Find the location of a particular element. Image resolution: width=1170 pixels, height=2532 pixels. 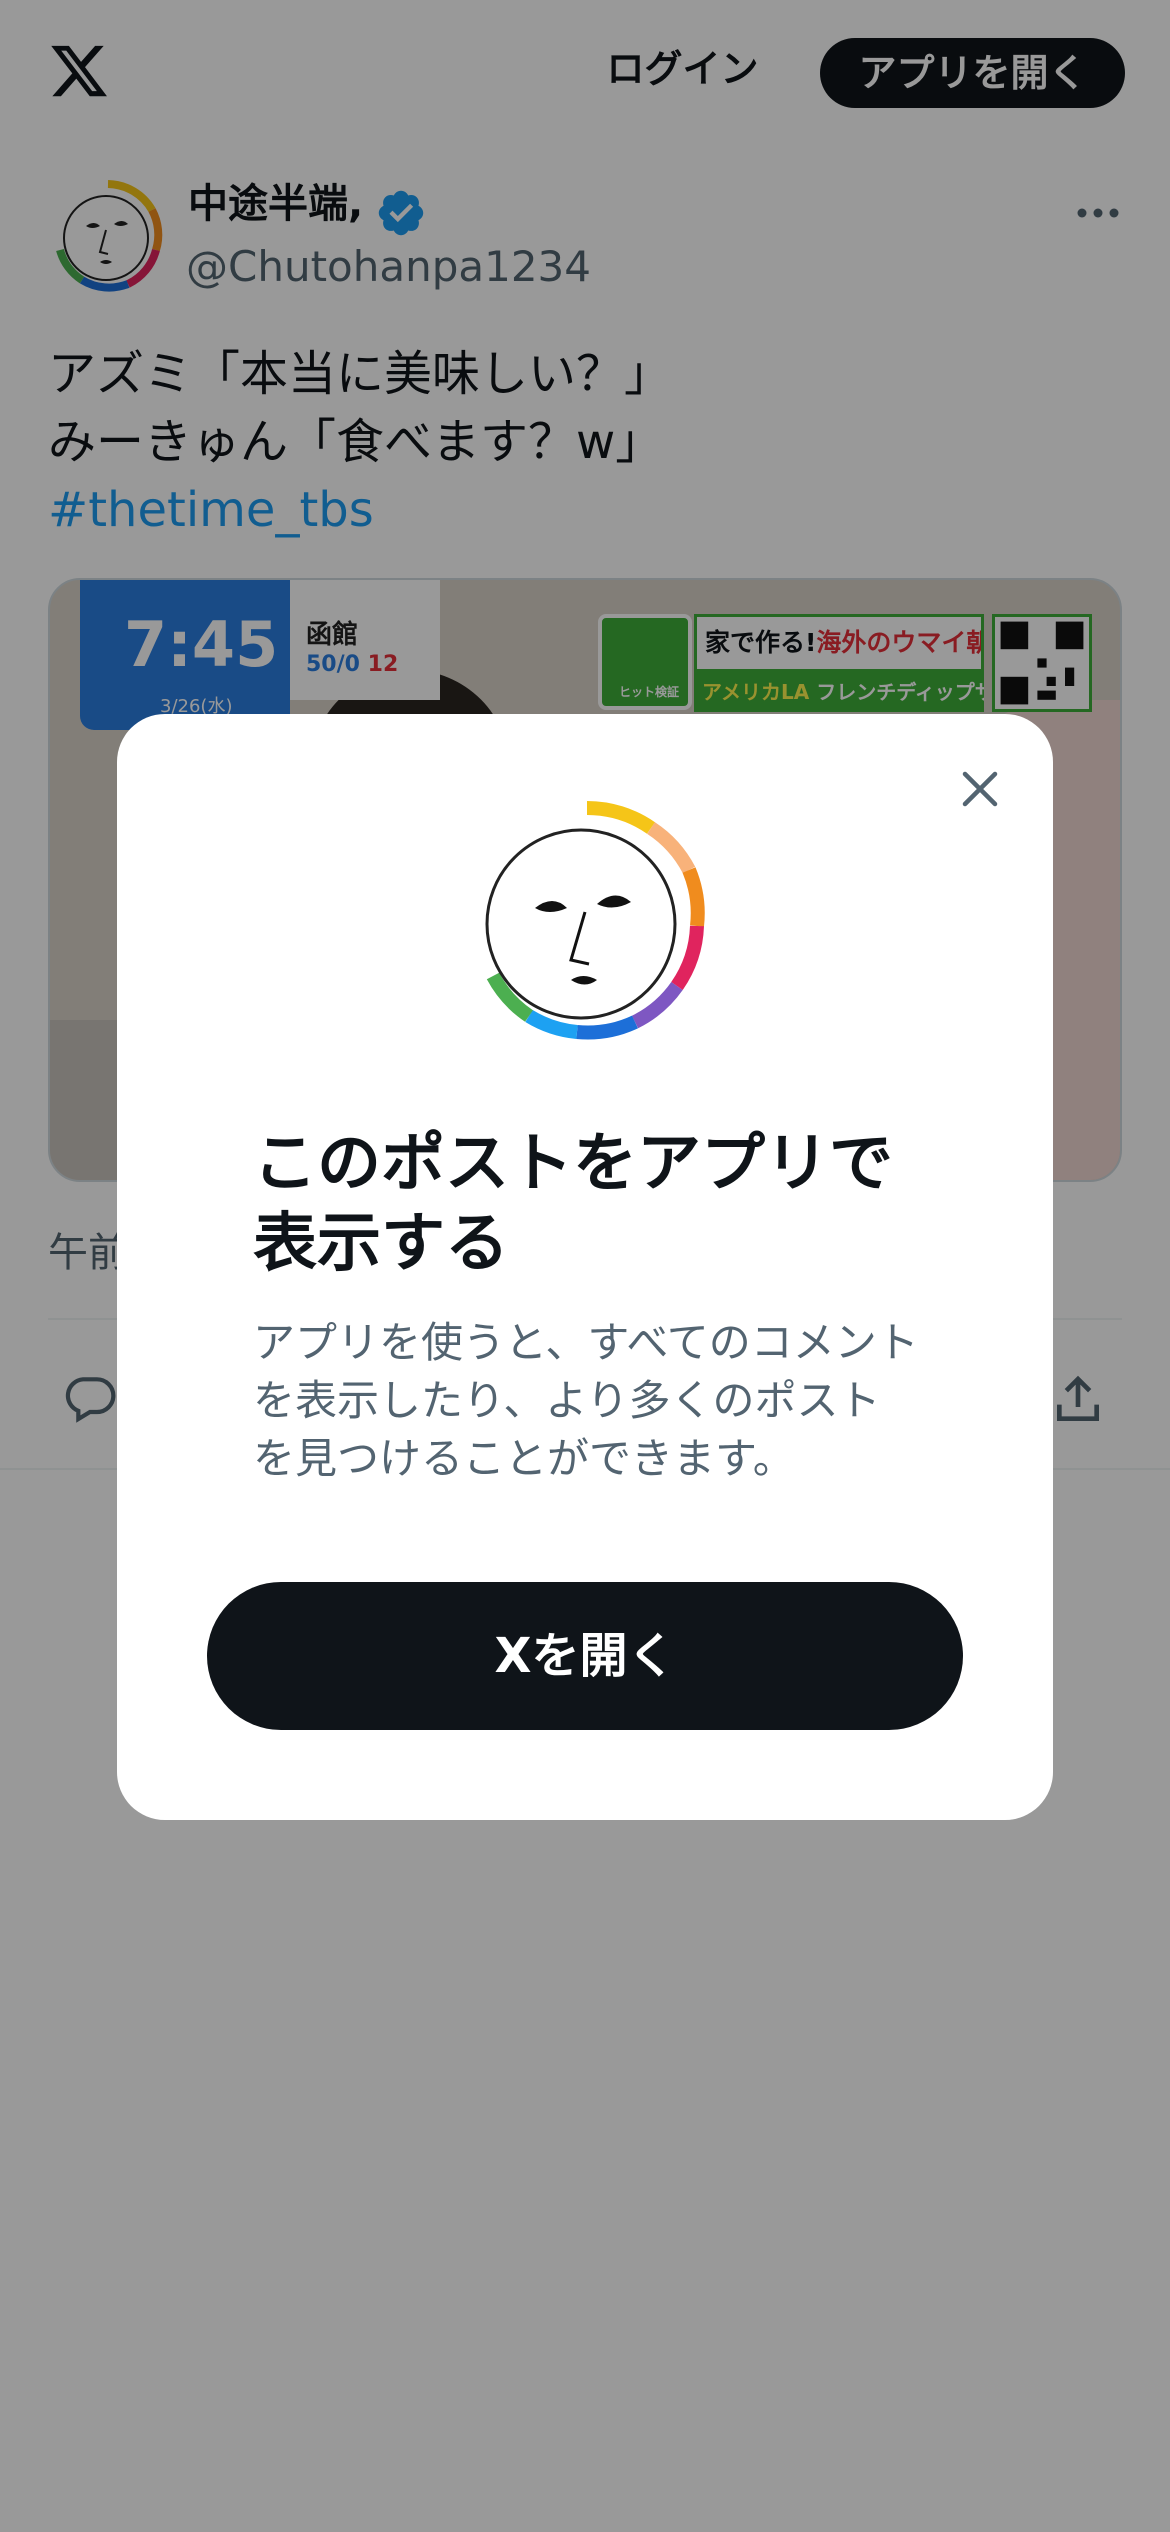

modal-description-line: を見つけることができます。 is located at coordinates (524, 1458).